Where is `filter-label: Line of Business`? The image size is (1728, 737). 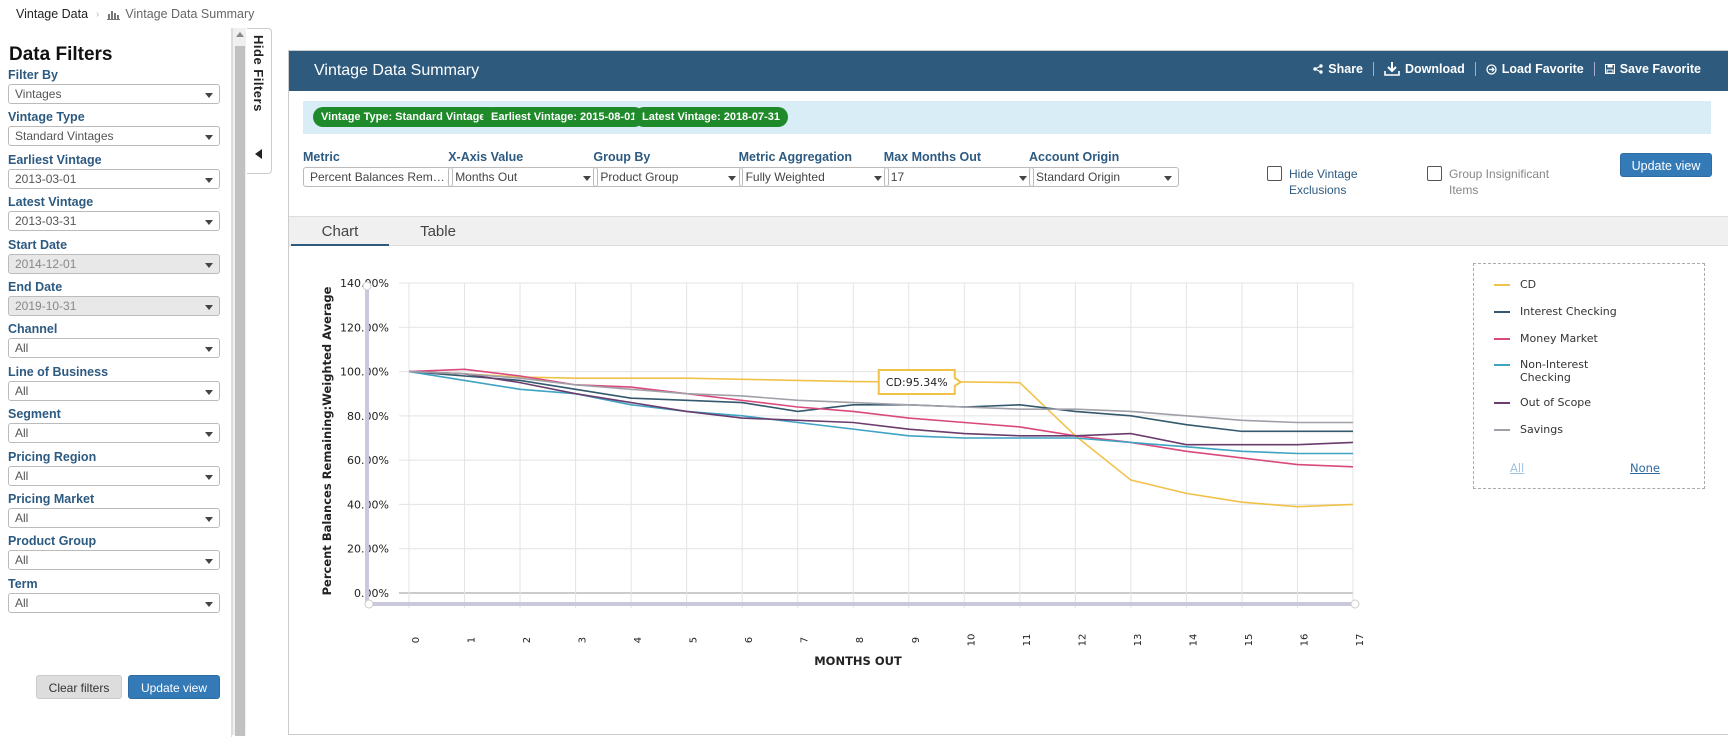 filter-label: Line of Business is located at coordinates (58, 371).